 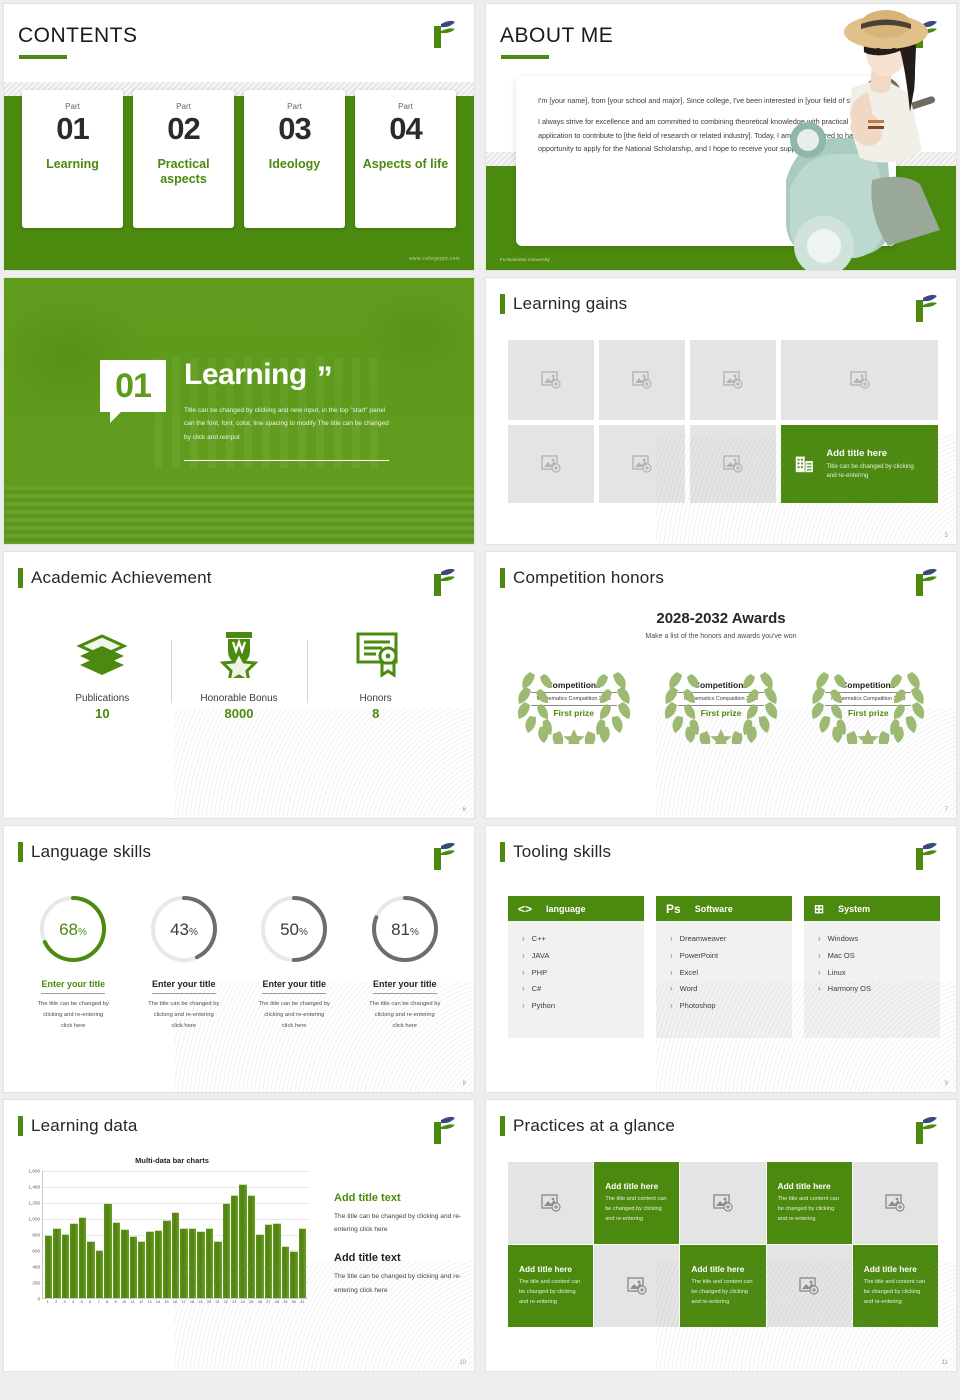 I want to click on list-item: PHP, so click(x=583, y=973).